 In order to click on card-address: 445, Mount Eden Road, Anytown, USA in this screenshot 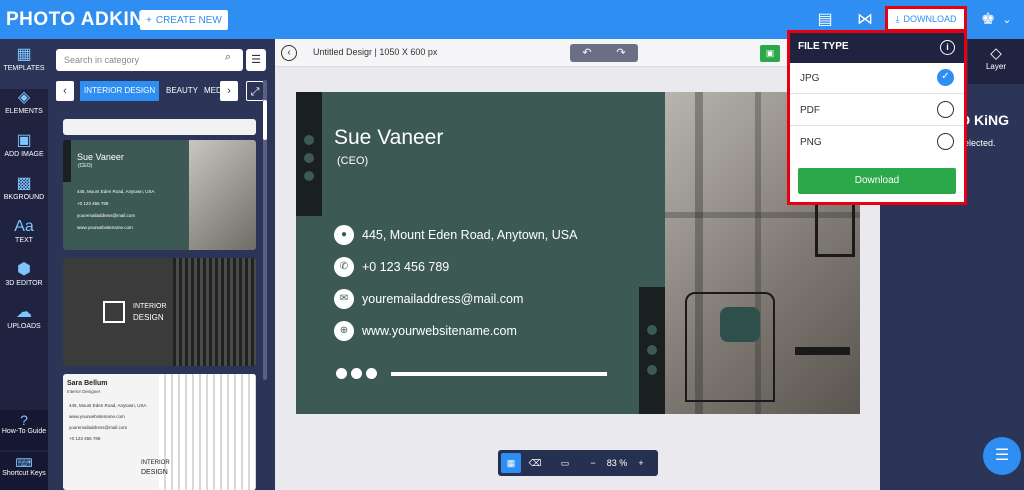, I will do `click(470, 235)`.